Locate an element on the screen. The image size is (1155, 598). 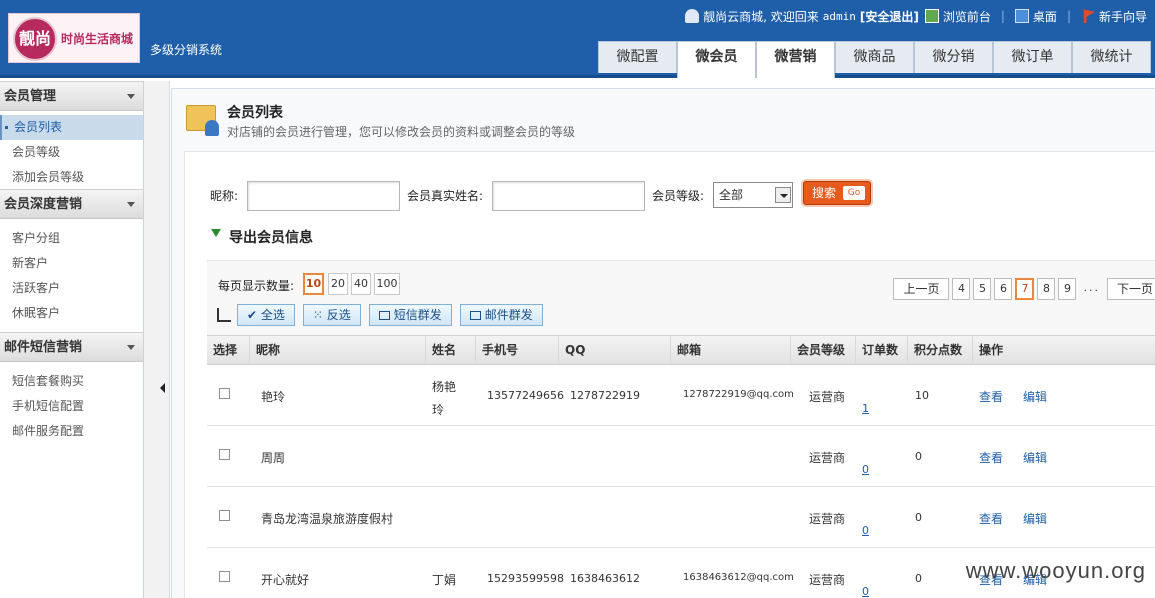
select-all-label: 全选 is located at coordinates (272, 315).